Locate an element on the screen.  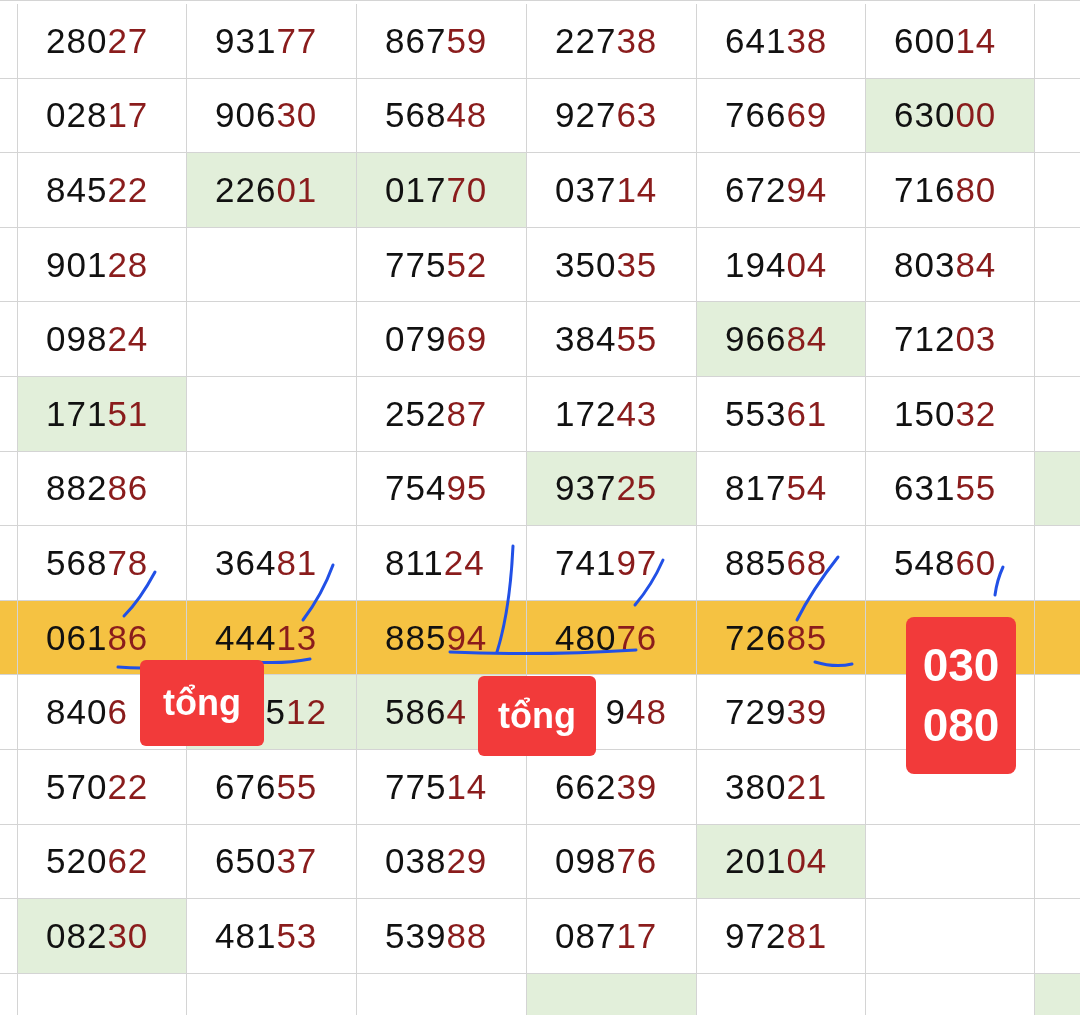
table-cell: 71203 is located at coordinates (950, 339).